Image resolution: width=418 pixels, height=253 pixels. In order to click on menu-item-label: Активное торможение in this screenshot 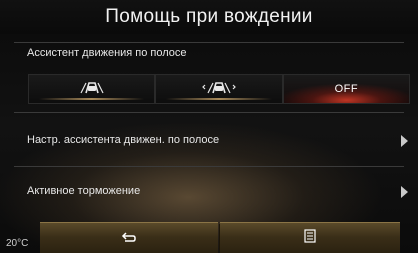, I will do `click(84, 191)`.